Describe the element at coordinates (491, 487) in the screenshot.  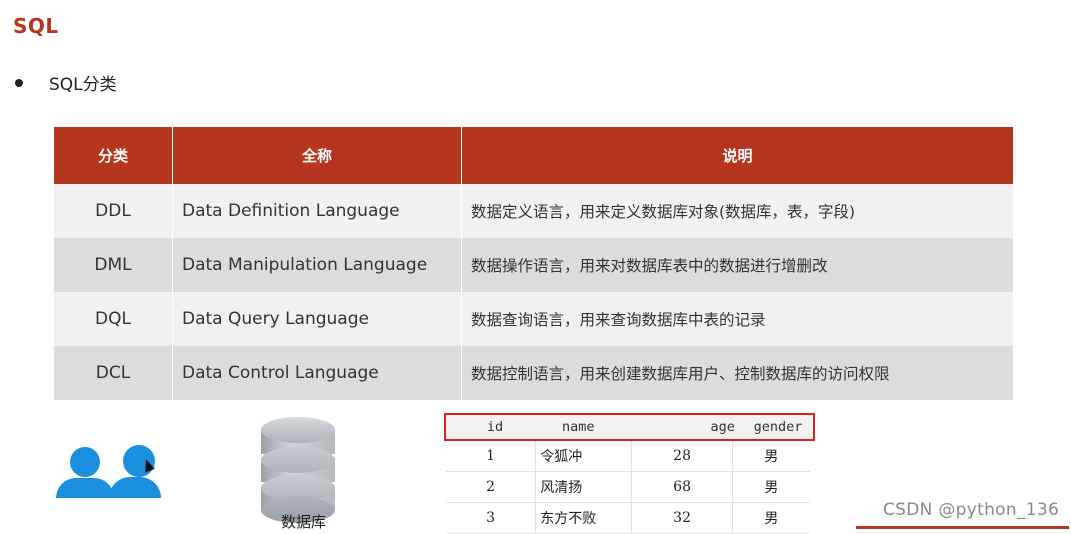
I see `demo-cell-id: 2` at that location.